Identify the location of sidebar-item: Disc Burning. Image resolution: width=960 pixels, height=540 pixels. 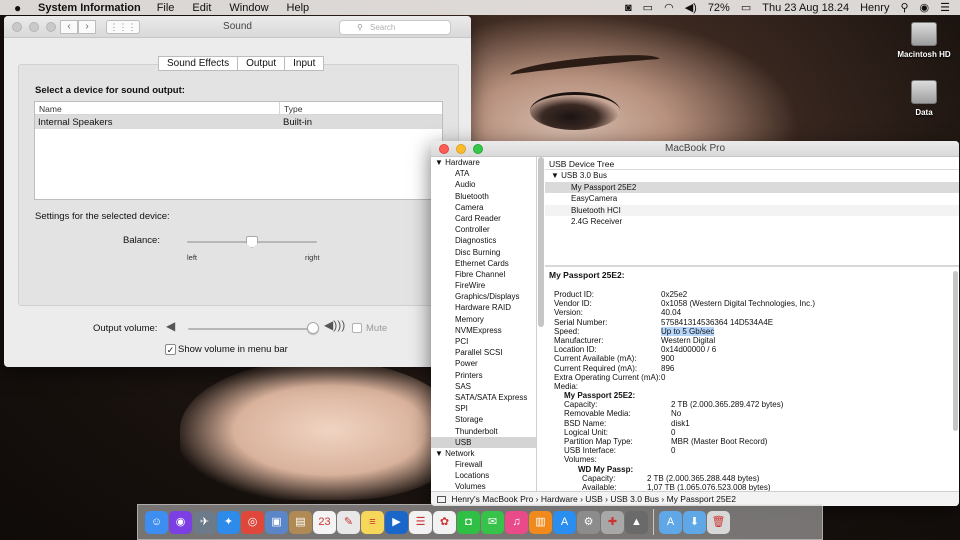
(483, 252).